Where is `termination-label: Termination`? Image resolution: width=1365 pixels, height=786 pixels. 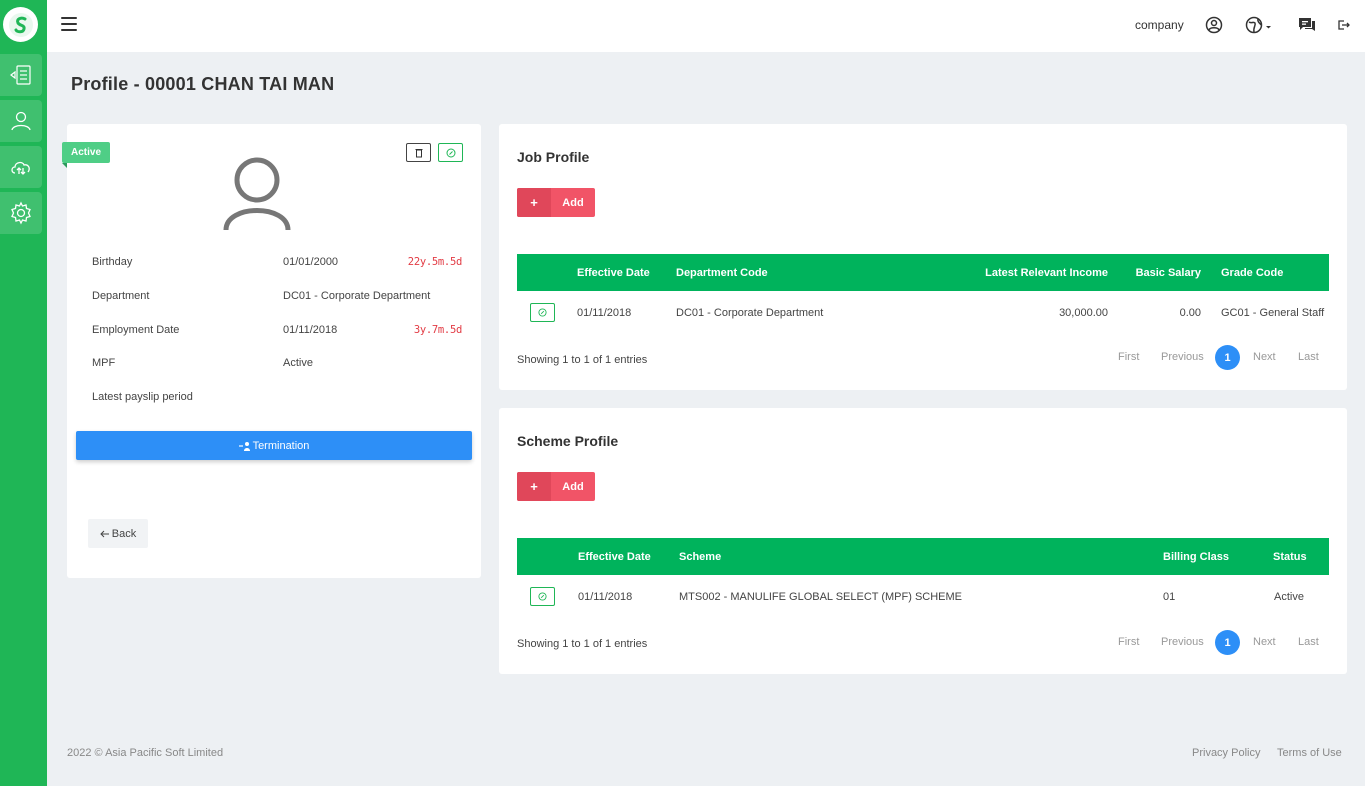
termination-label: Termination is located at coordinates (281, 445).